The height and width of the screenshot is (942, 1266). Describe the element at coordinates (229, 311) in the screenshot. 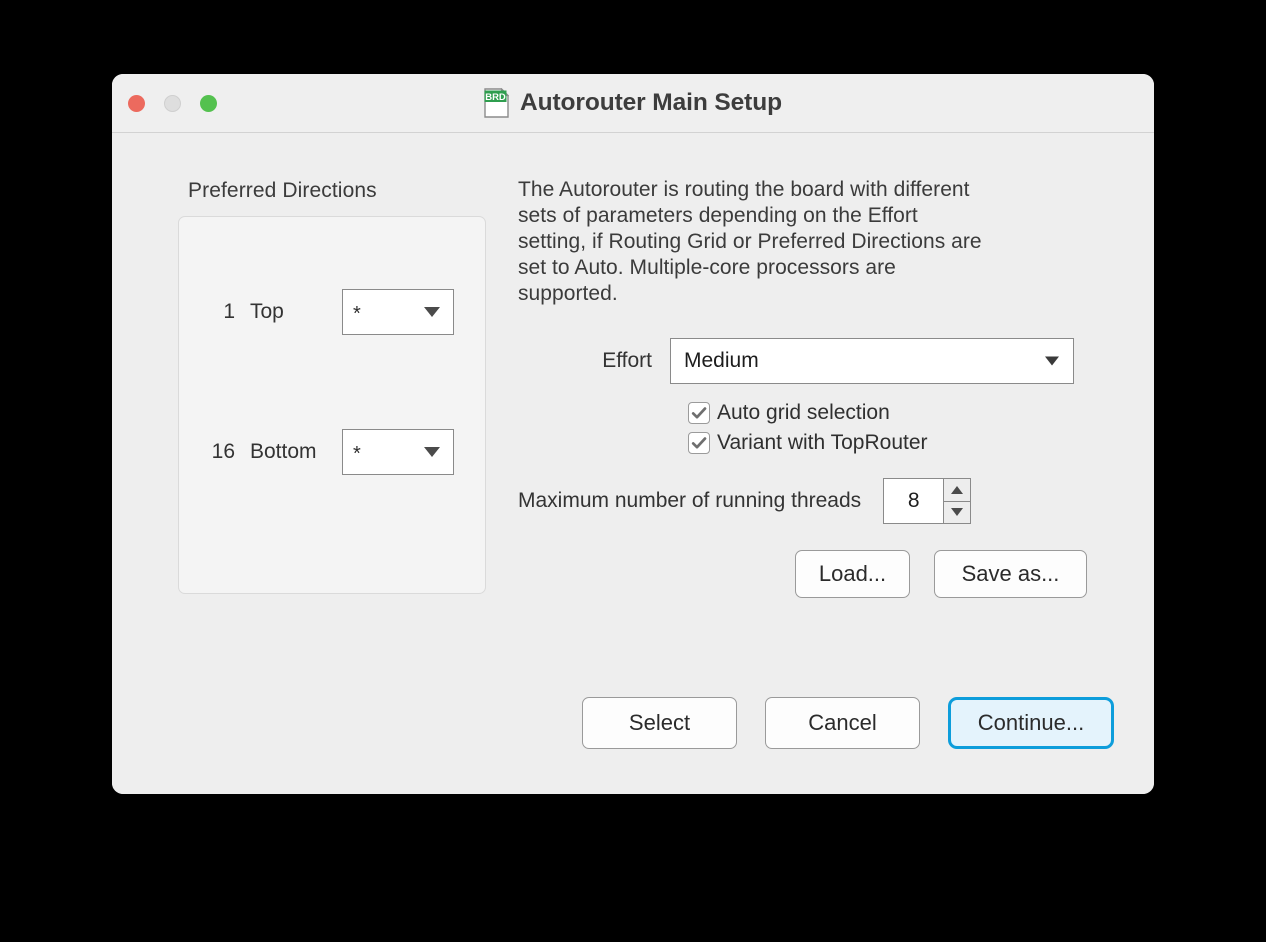

I see `layer-number: 1` at that location.